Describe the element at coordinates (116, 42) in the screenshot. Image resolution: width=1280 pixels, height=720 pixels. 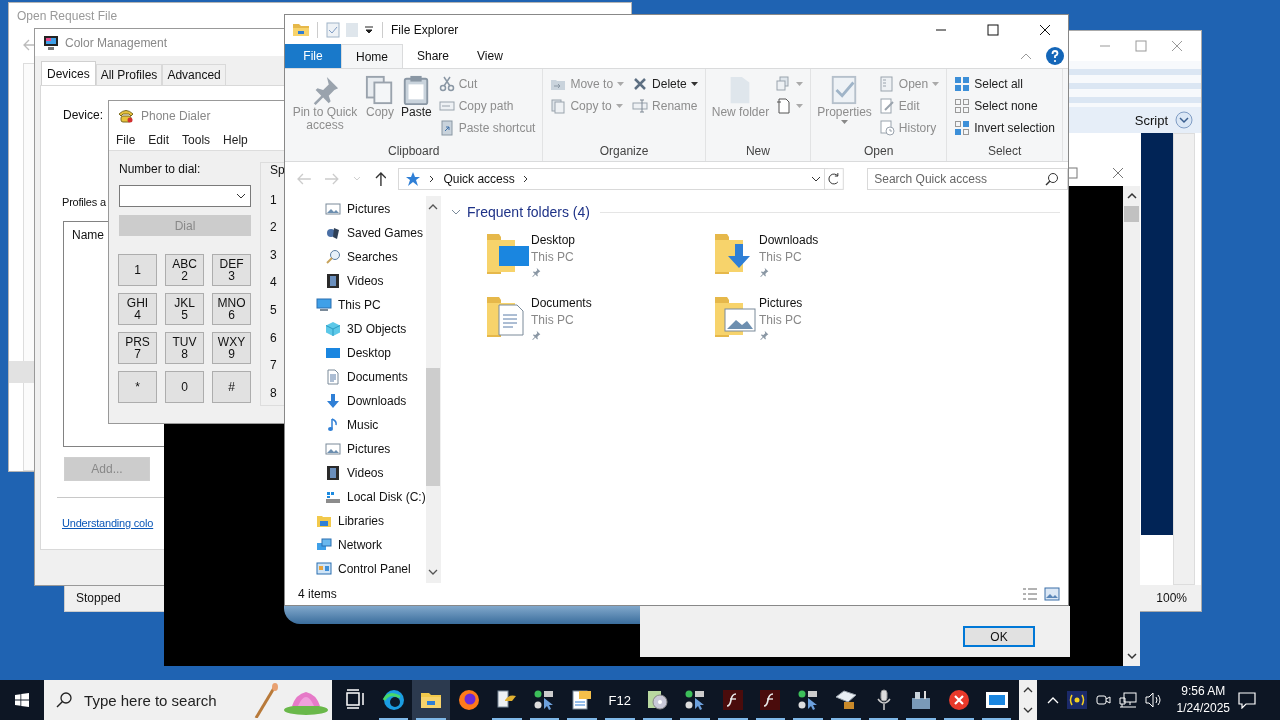
I see `window-title: Color Management` at that location.